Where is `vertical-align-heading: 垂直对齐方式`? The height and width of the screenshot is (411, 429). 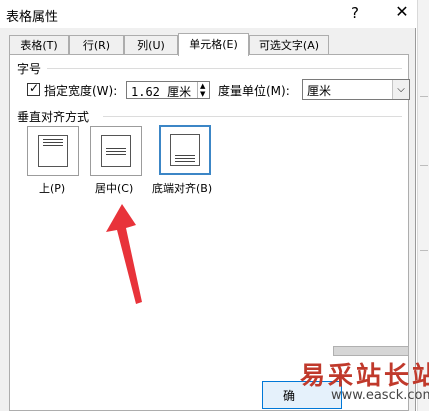
vertical-align-heading: 垂直对齐方式 is located at coordinates (53, 117).